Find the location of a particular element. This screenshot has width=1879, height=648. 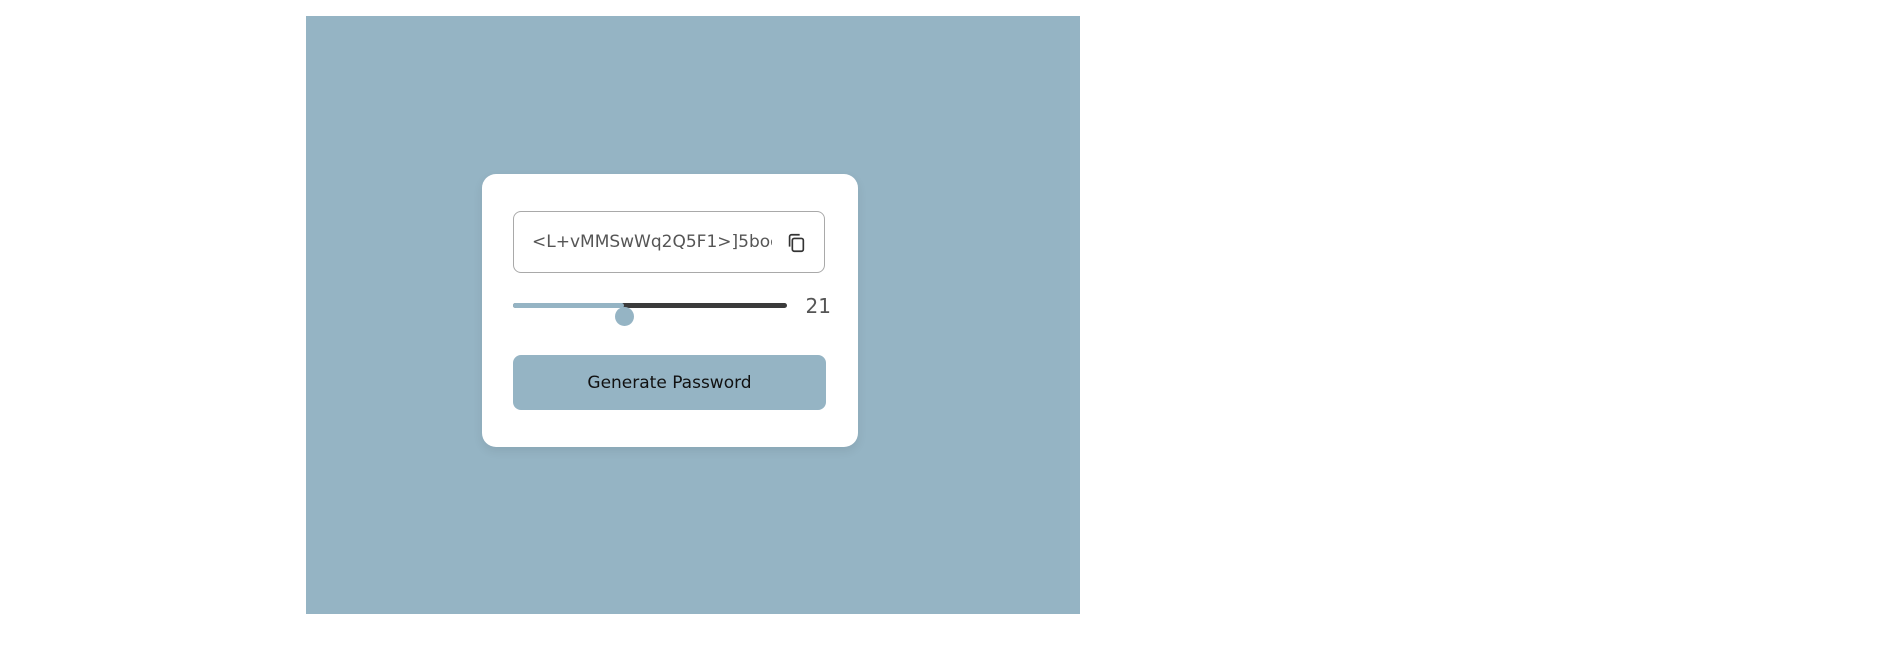

length-value: 21 is located at coordinates (818, 306).